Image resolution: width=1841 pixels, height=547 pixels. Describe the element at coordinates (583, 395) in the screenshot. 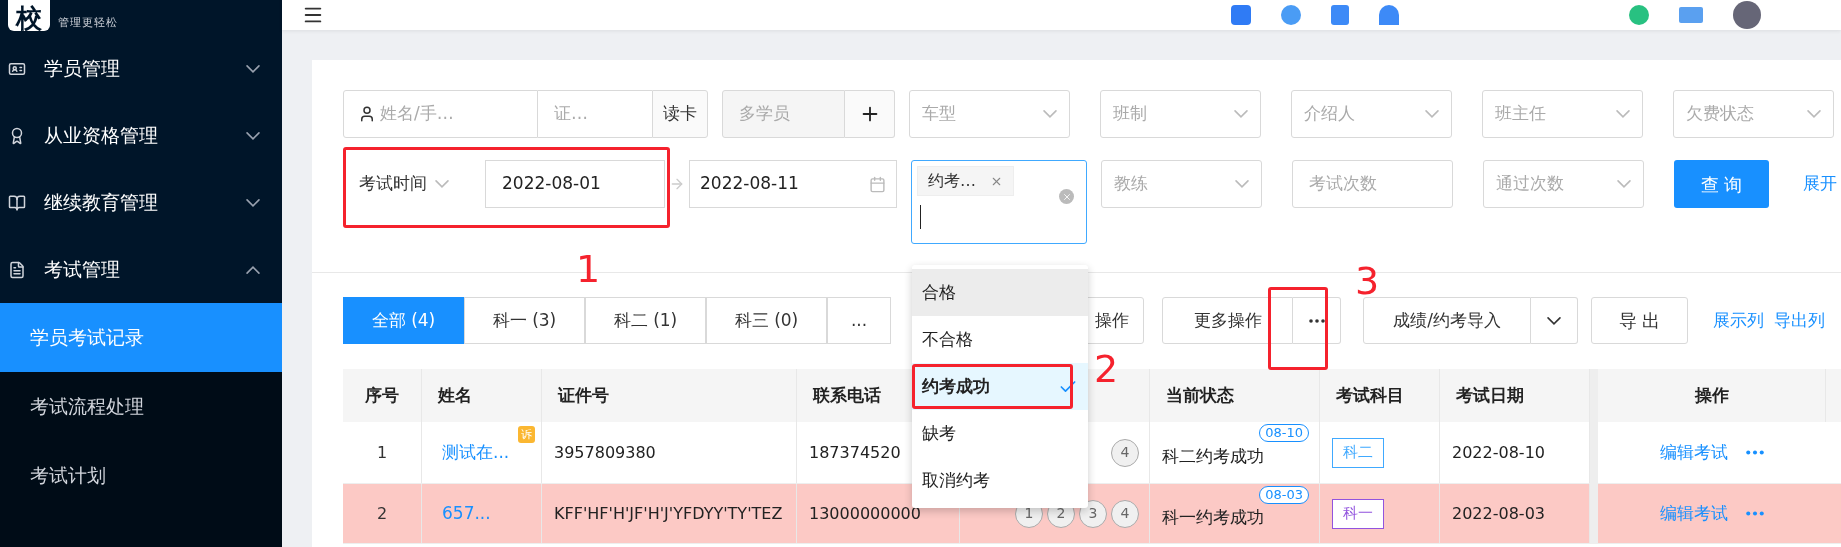

I see `column-header: 证件号` at that location.